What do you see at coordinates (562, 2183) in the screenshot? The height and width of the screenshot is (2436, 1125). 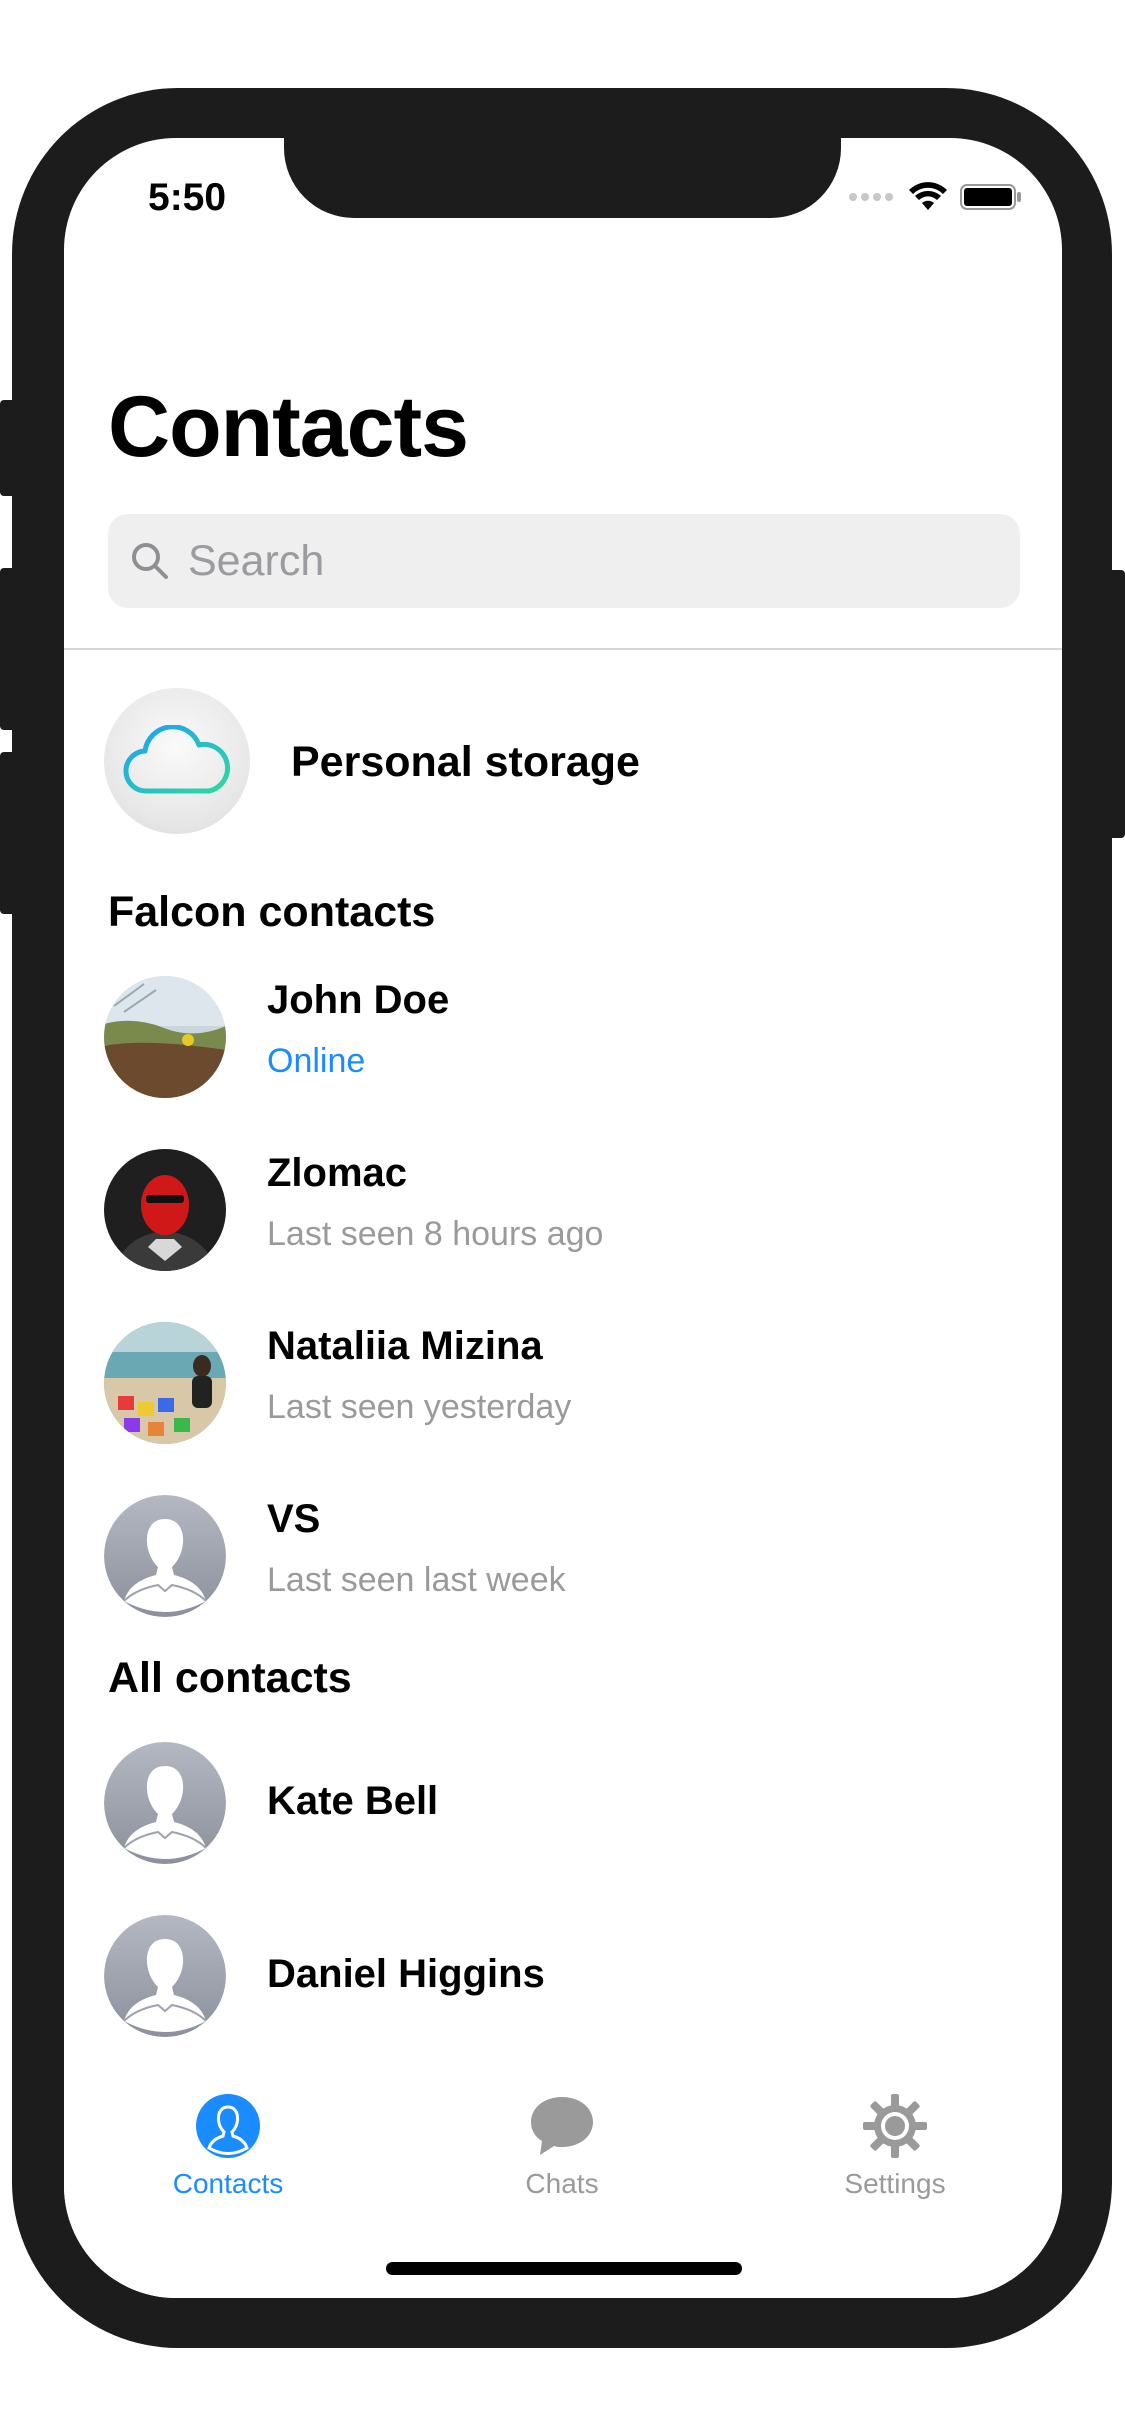 I see `tab-label: Chats` at bounding box center [562, 2183].